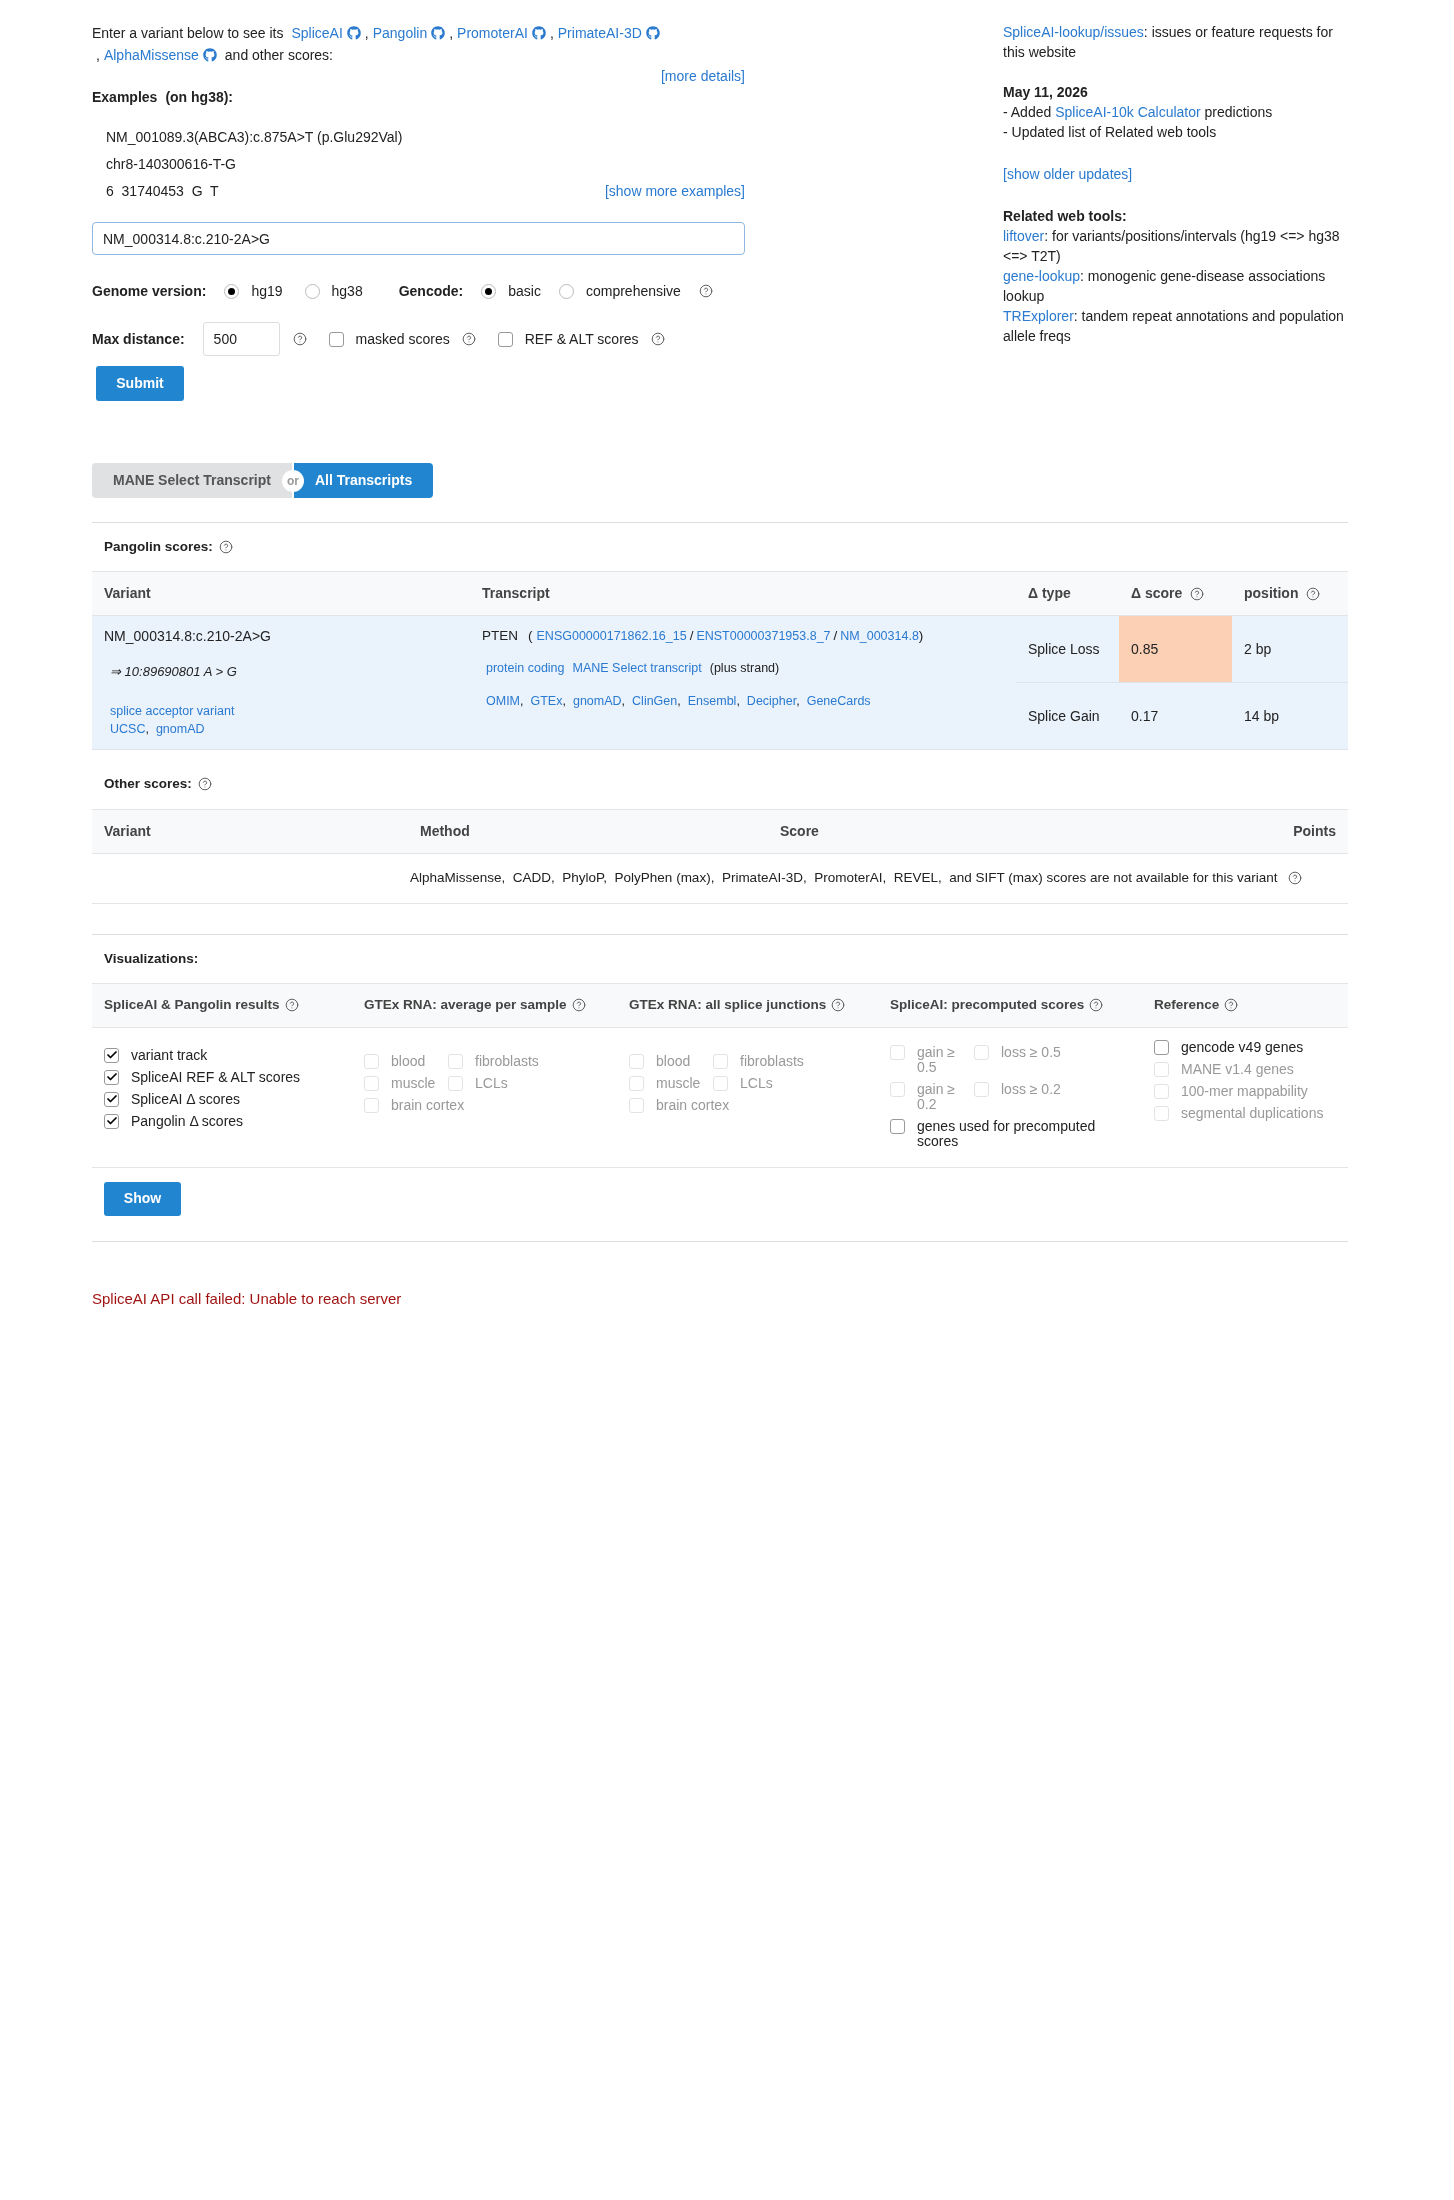 This screenshot has height=2200, width=1454. Describe the element at coordinates (633, 291) in the screenshot. I see `radio-label: comprehensive` at that location.